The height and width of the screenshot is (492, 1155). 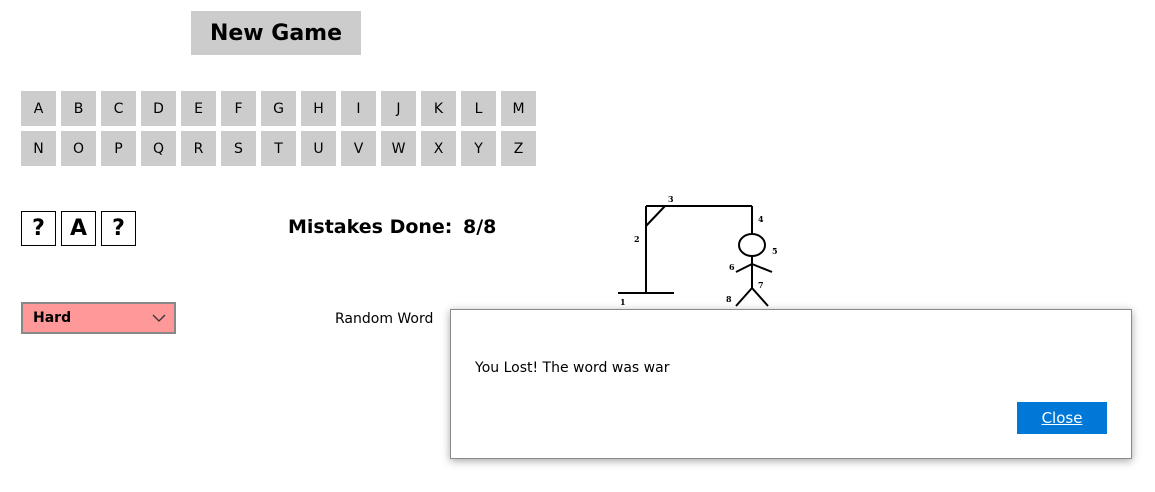 What do you see at coordinates (238, 108) in the screenshot?
I see `letter-button-f: F` at bounding box center [238, 108].